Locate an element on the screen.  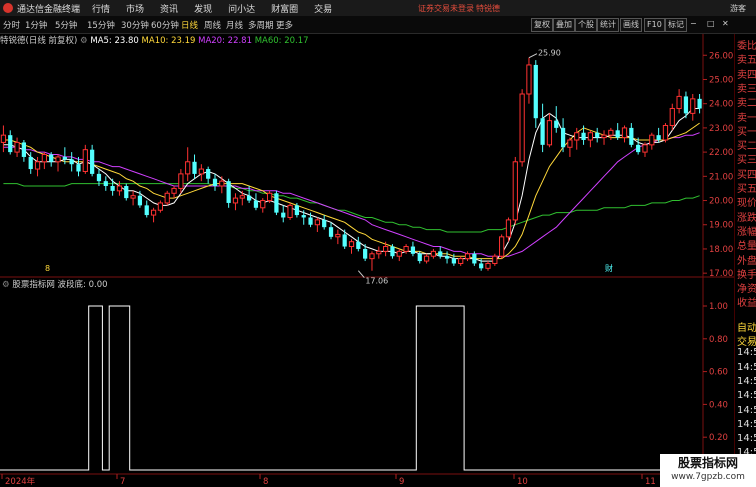
quote-panel-item: 收益 is located at coordinates (746, 304).